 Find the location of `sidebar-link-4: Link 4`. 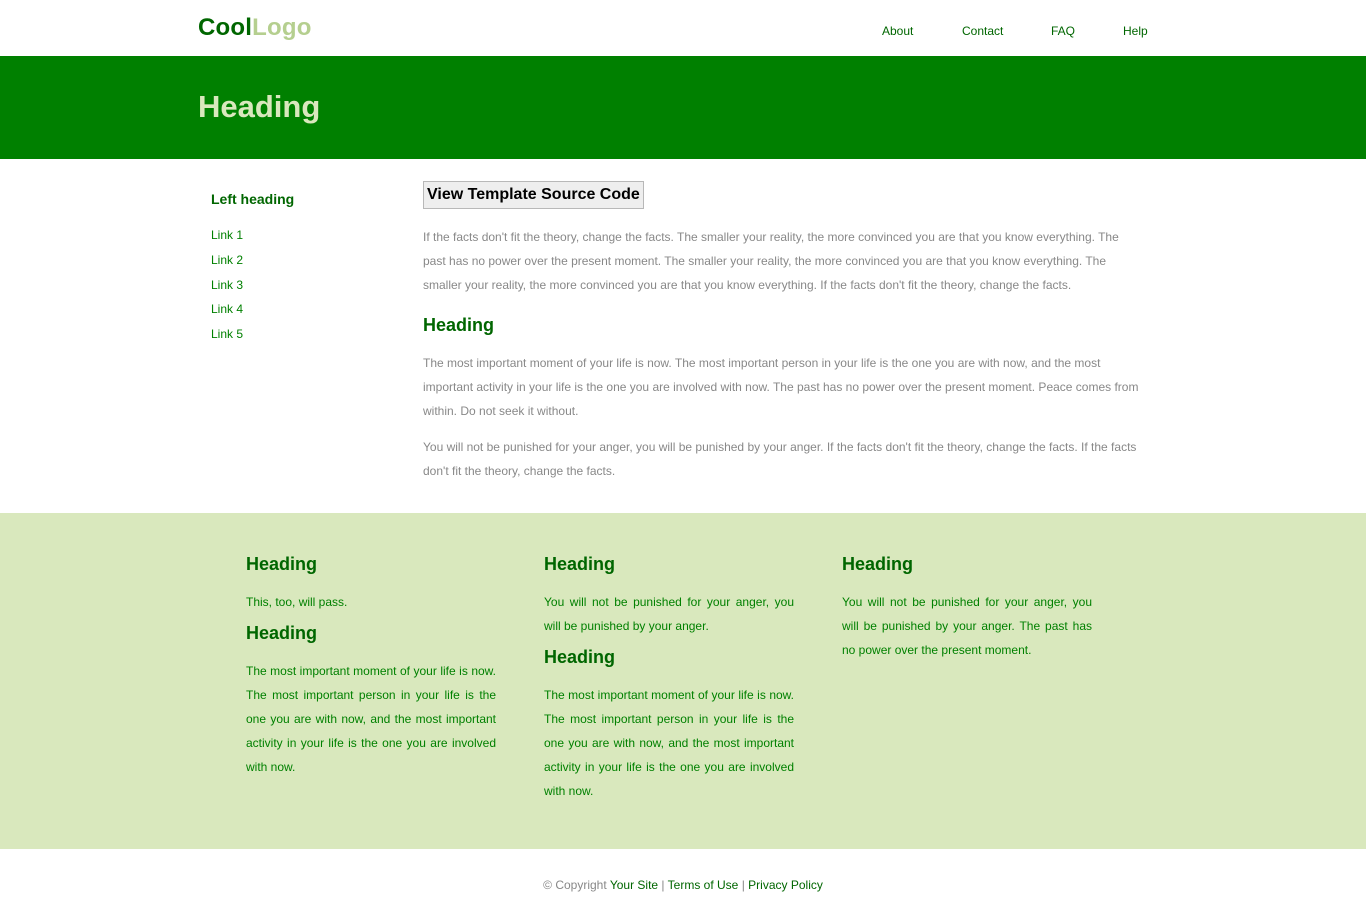

sidebar-link-4: Link 4 is located at coordinates (227, 309).